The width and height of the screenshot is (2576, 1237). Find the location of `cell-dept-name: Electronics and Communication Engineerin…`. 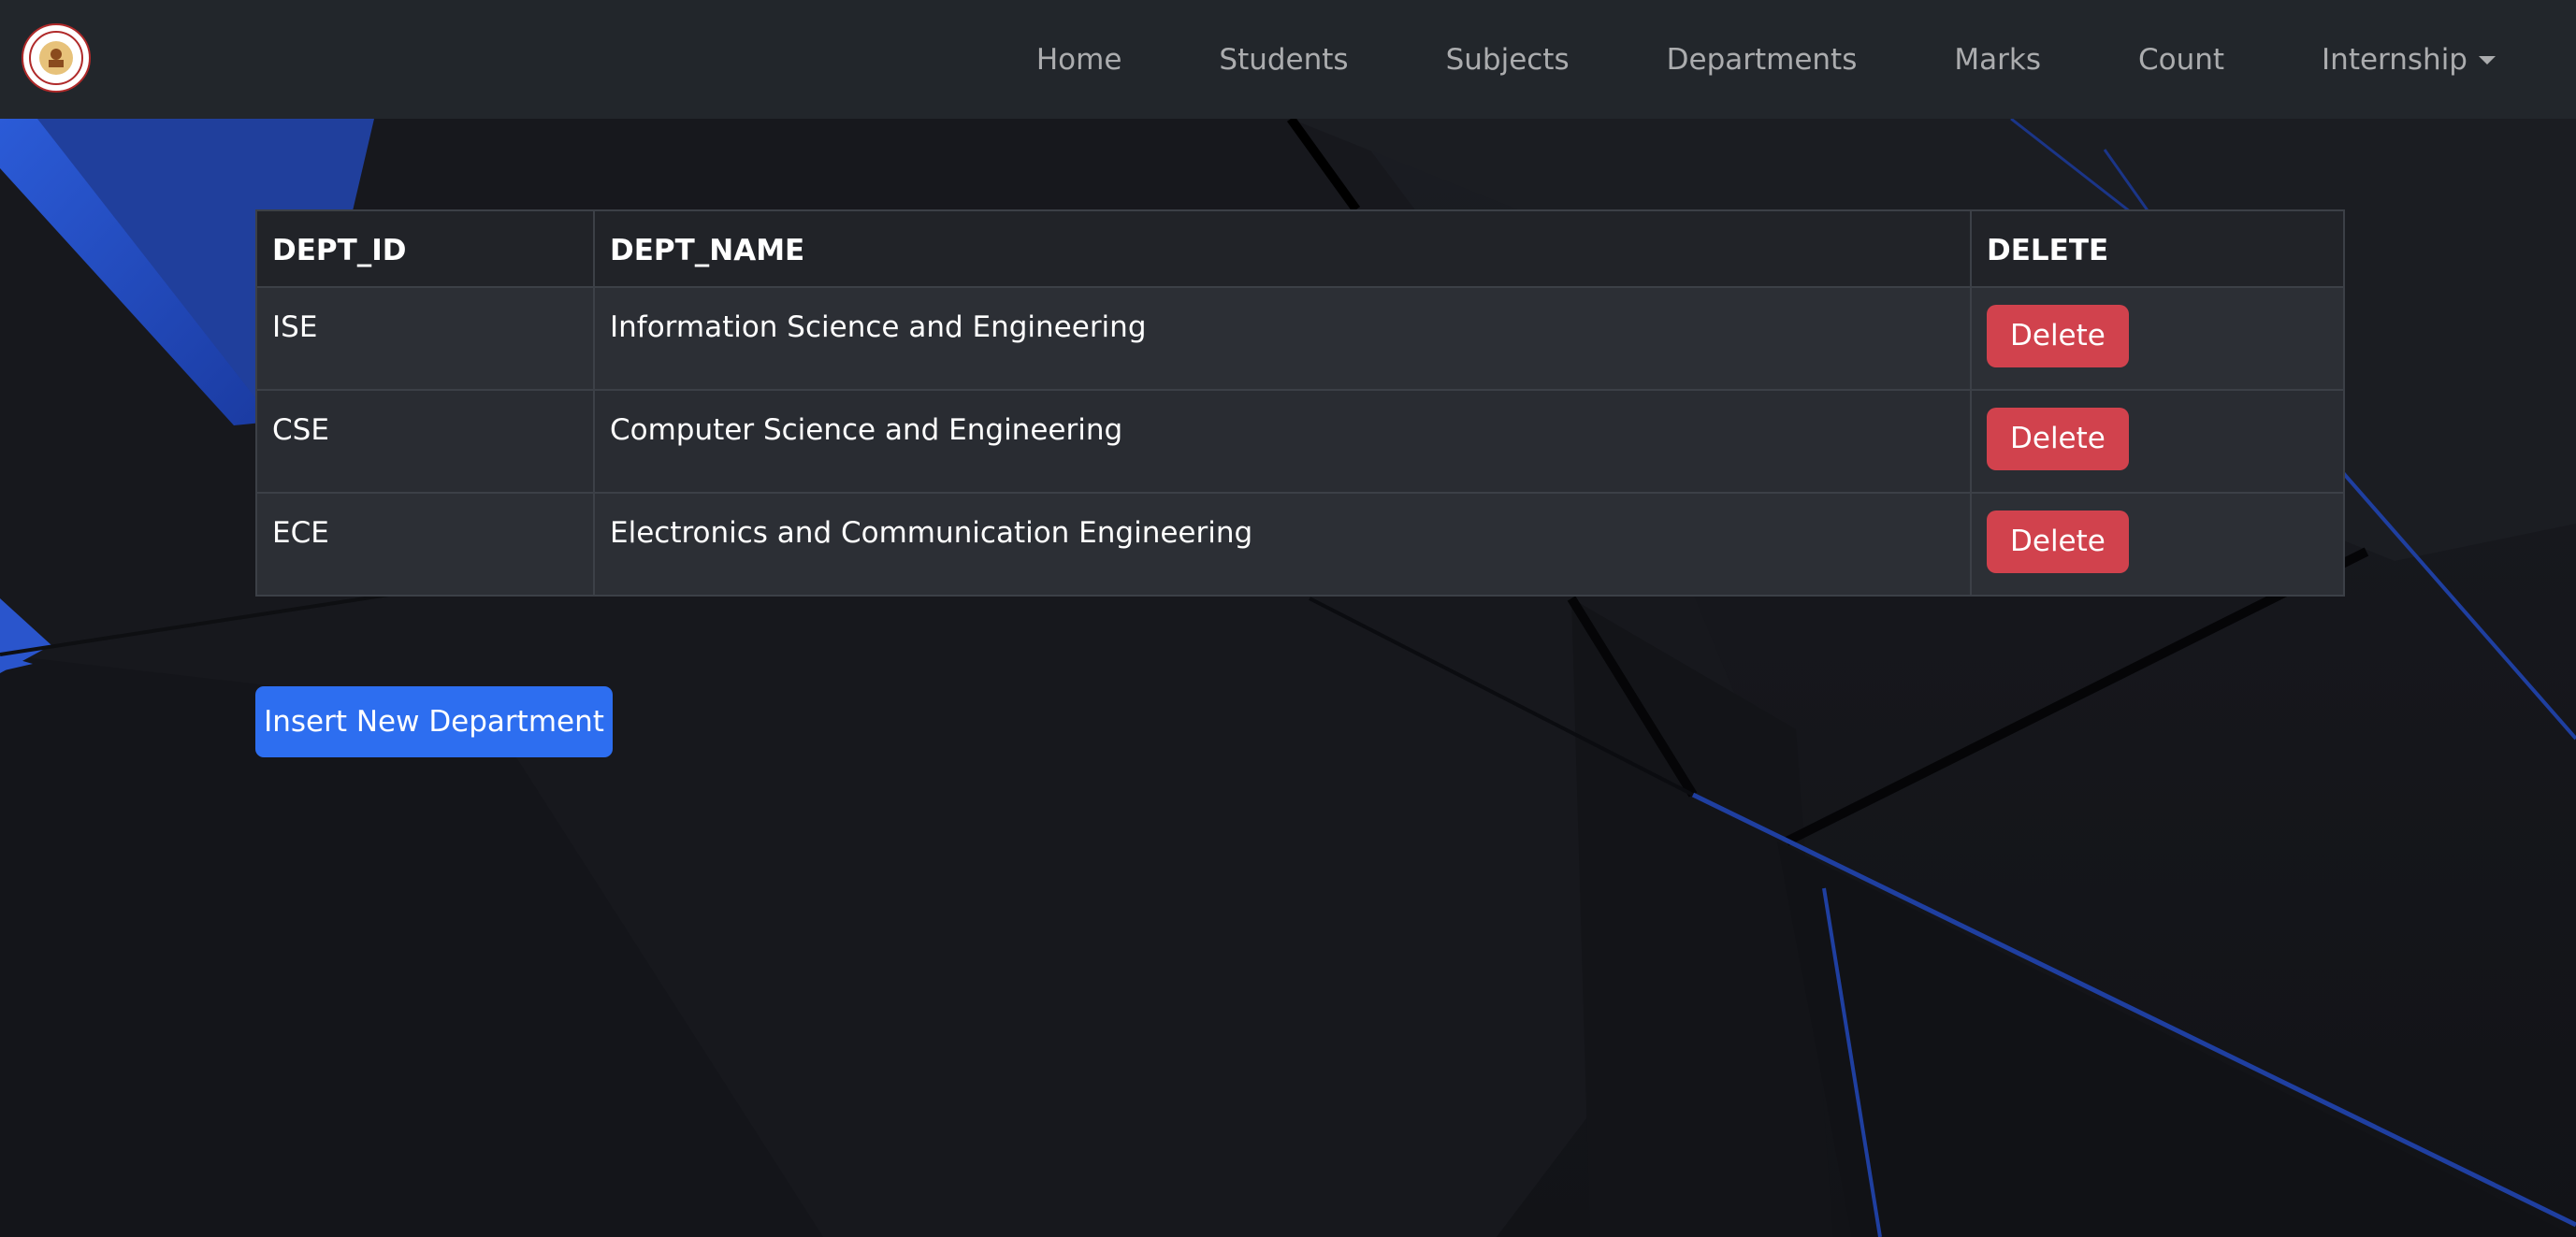

cell-dept-name: Electronics and Communication Engineerin… is located at coordinates (1282, 544).